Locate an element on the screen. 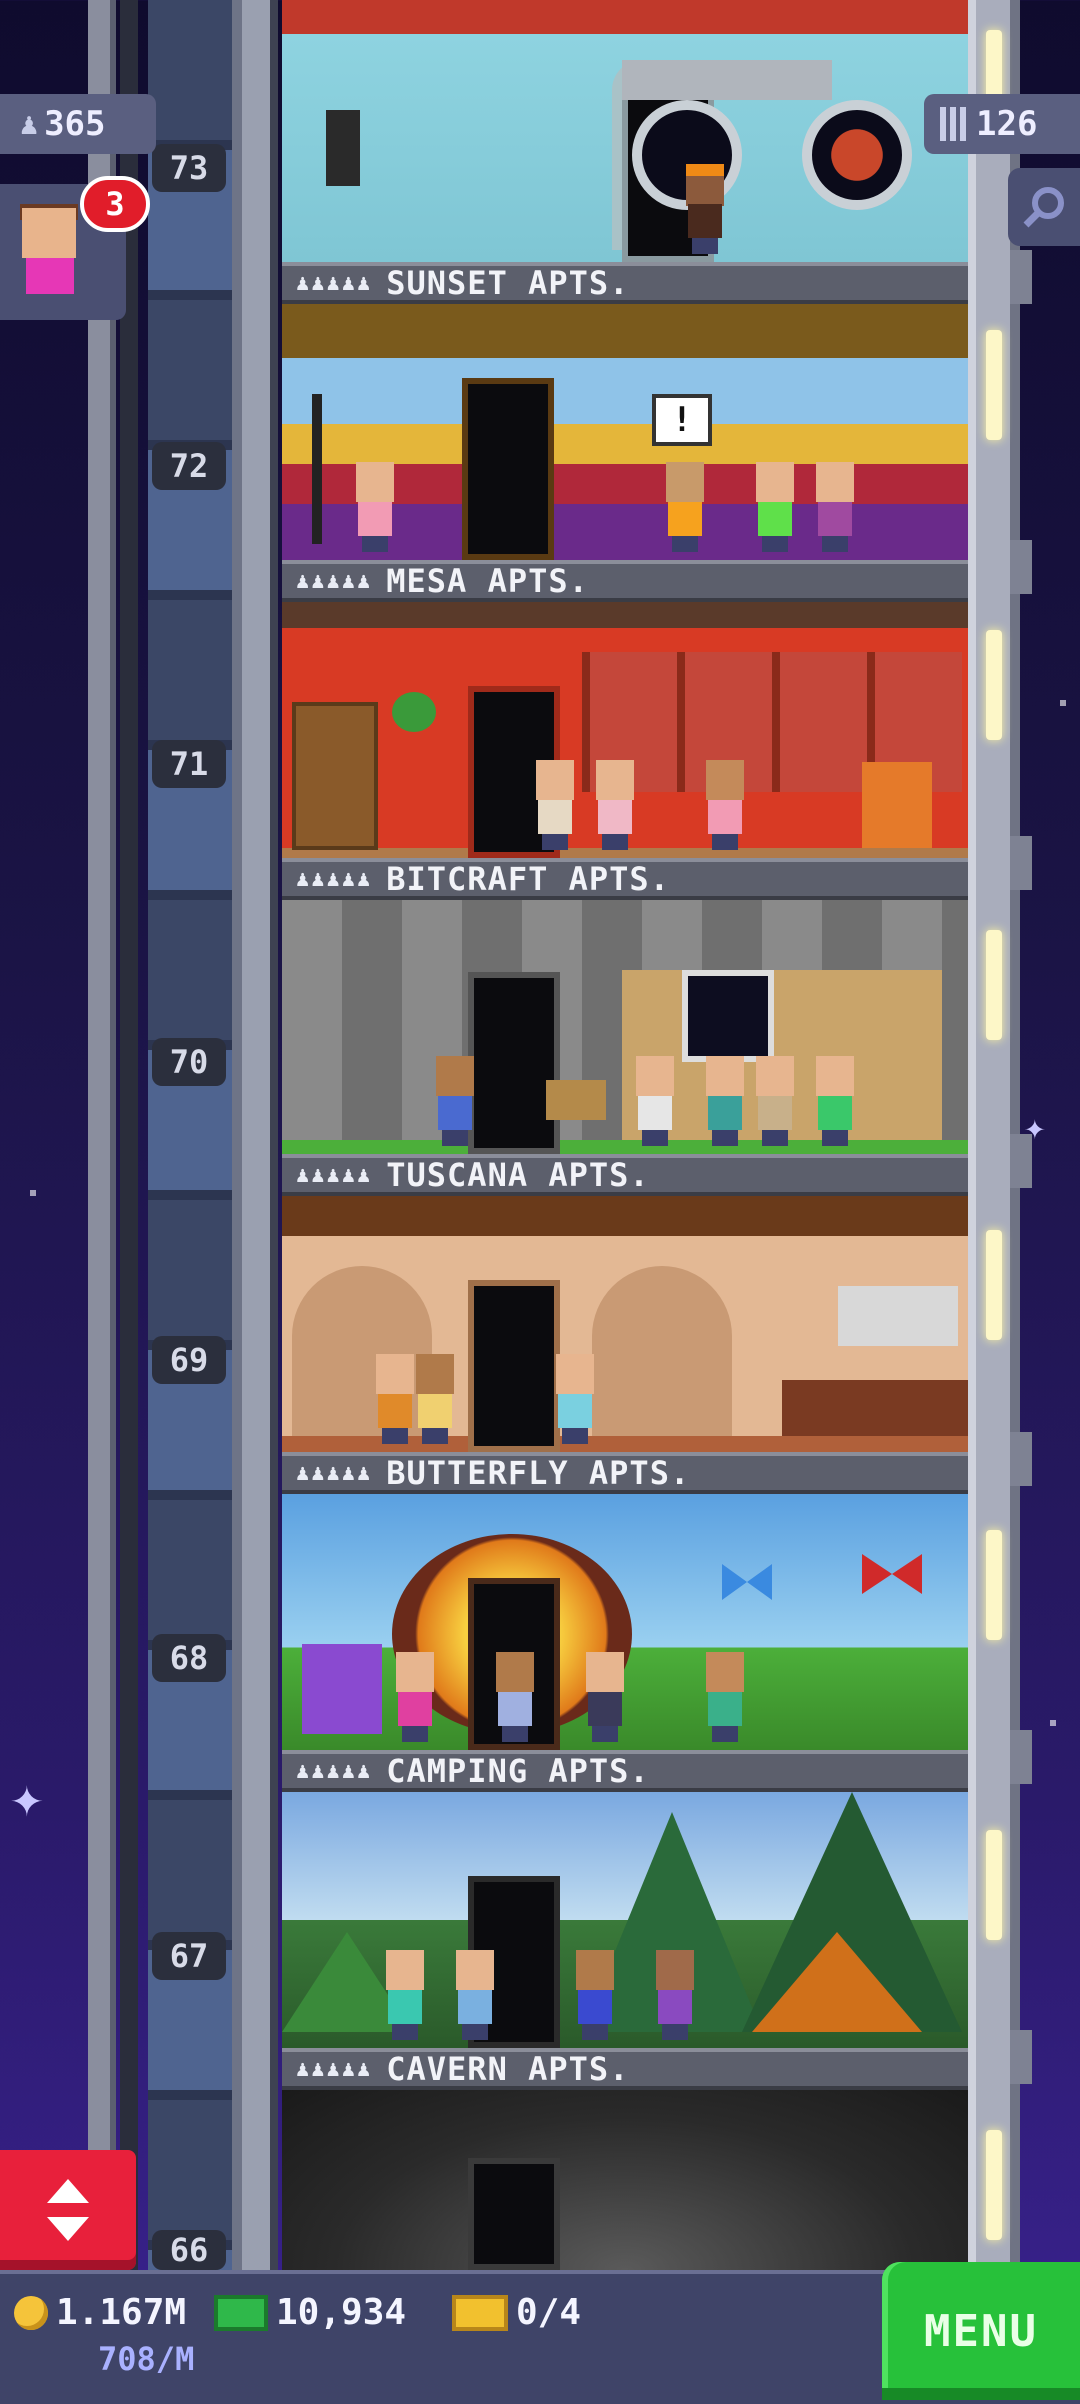 The image size is (1080, 2404). elevator-rail-inner is located at coordinates (129, 1135).